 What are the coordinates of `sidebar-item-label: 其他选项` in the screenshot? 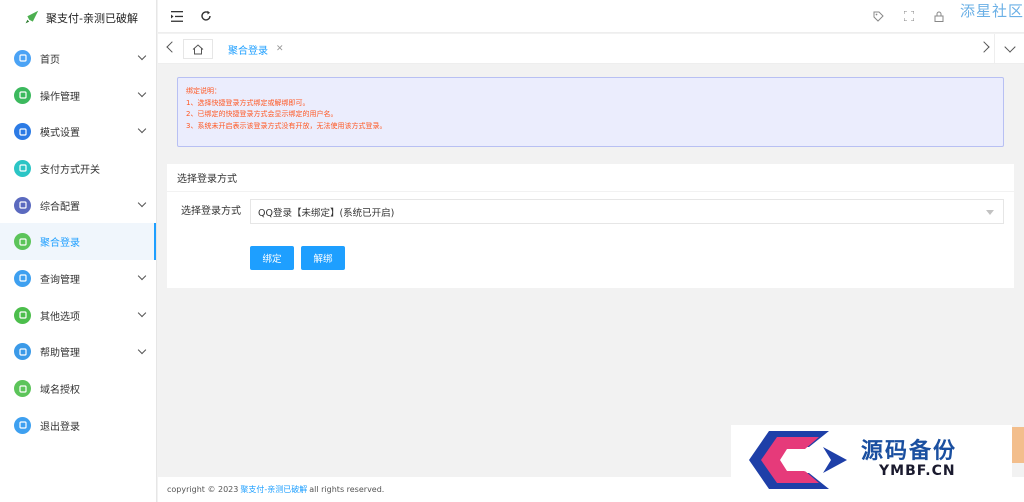 It's located at (60, 317).